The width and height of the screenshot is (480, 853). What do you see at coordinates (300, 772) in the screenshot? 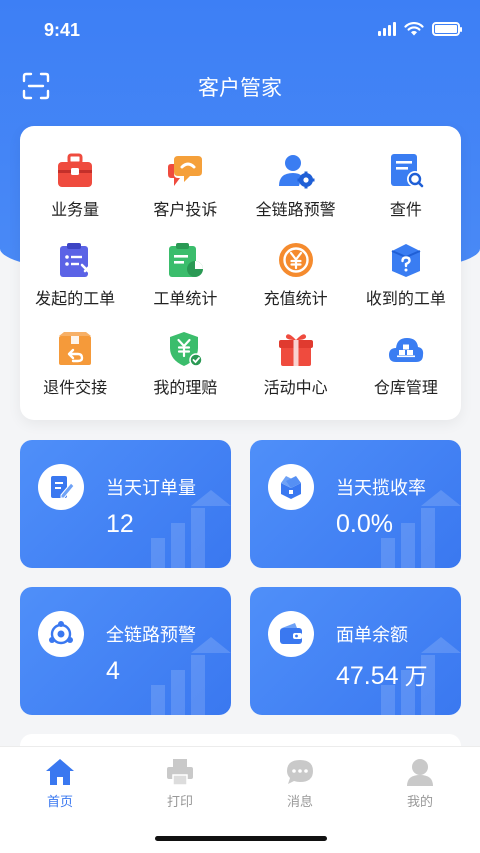
I see `message-icon` at bounding box center [300, 772].